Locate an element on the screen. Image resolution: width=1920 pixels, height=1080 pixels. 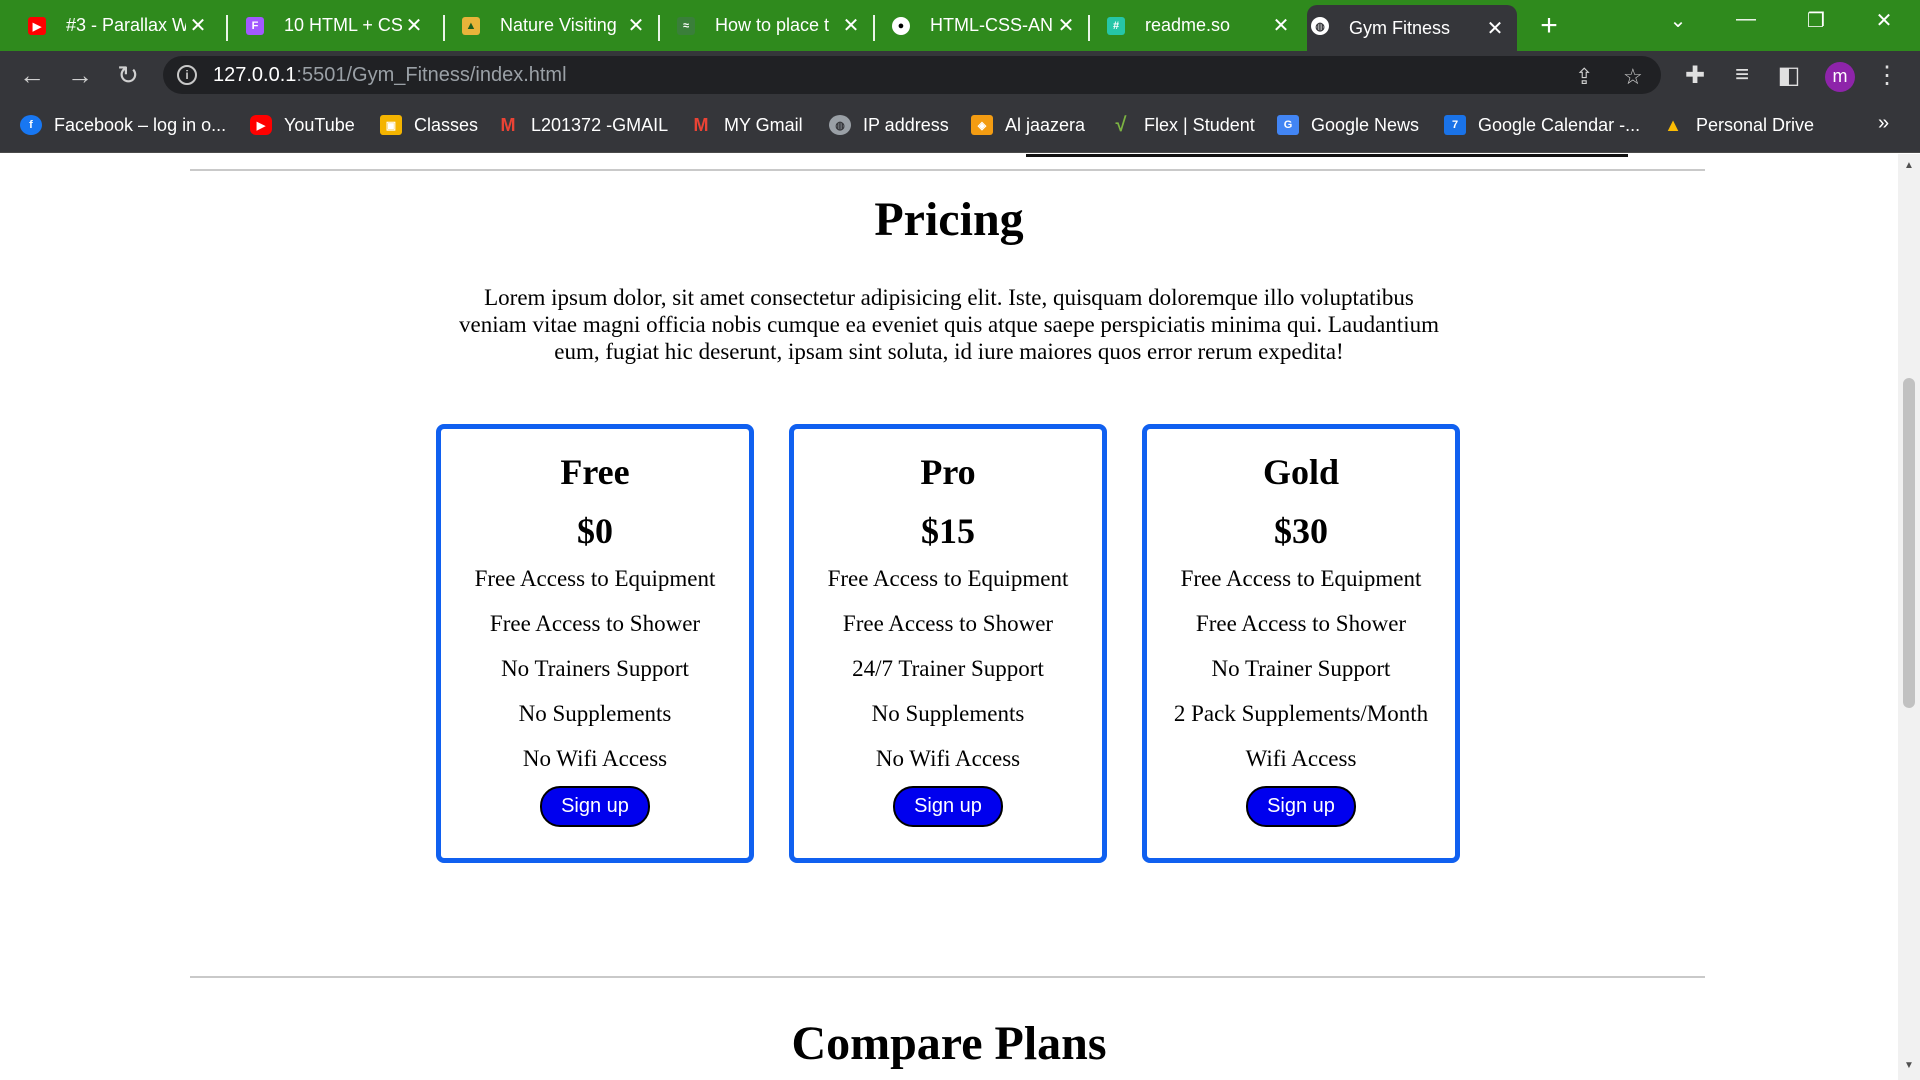
bookmark-label: Classes is located at coordinates (446, 124).